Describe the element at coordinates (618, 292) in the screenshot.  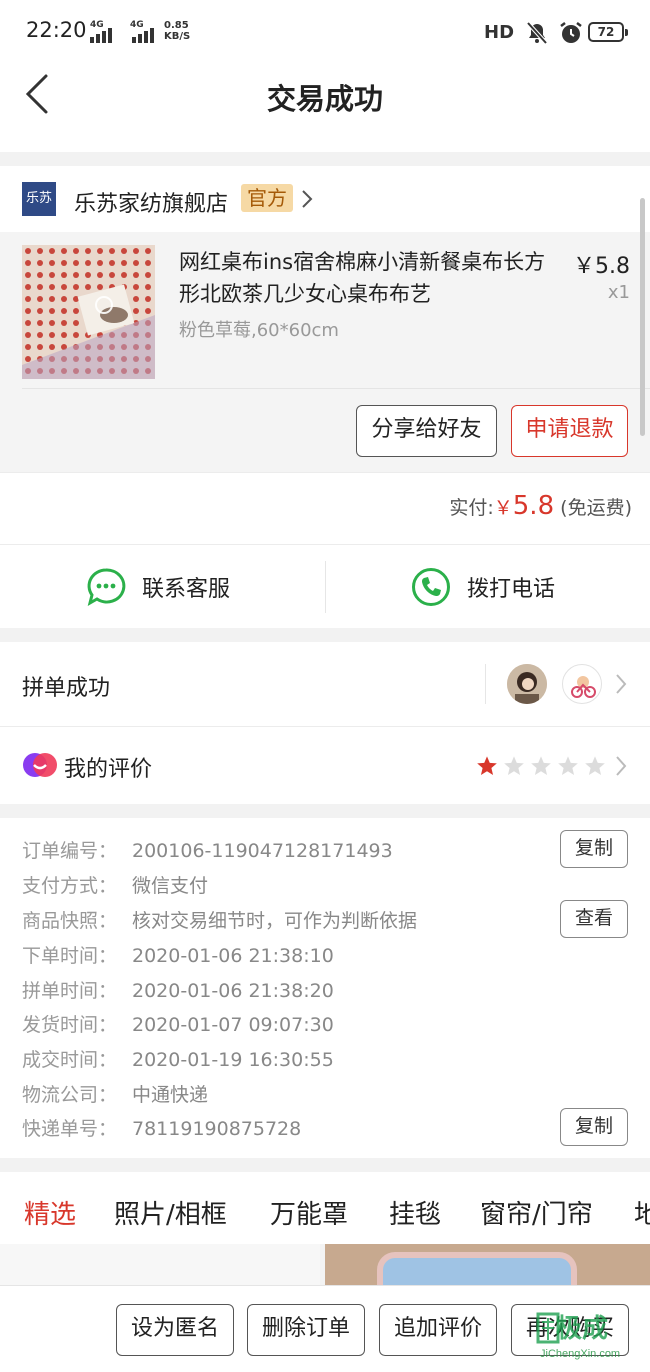
I see `product-quantity: x1` at that location.